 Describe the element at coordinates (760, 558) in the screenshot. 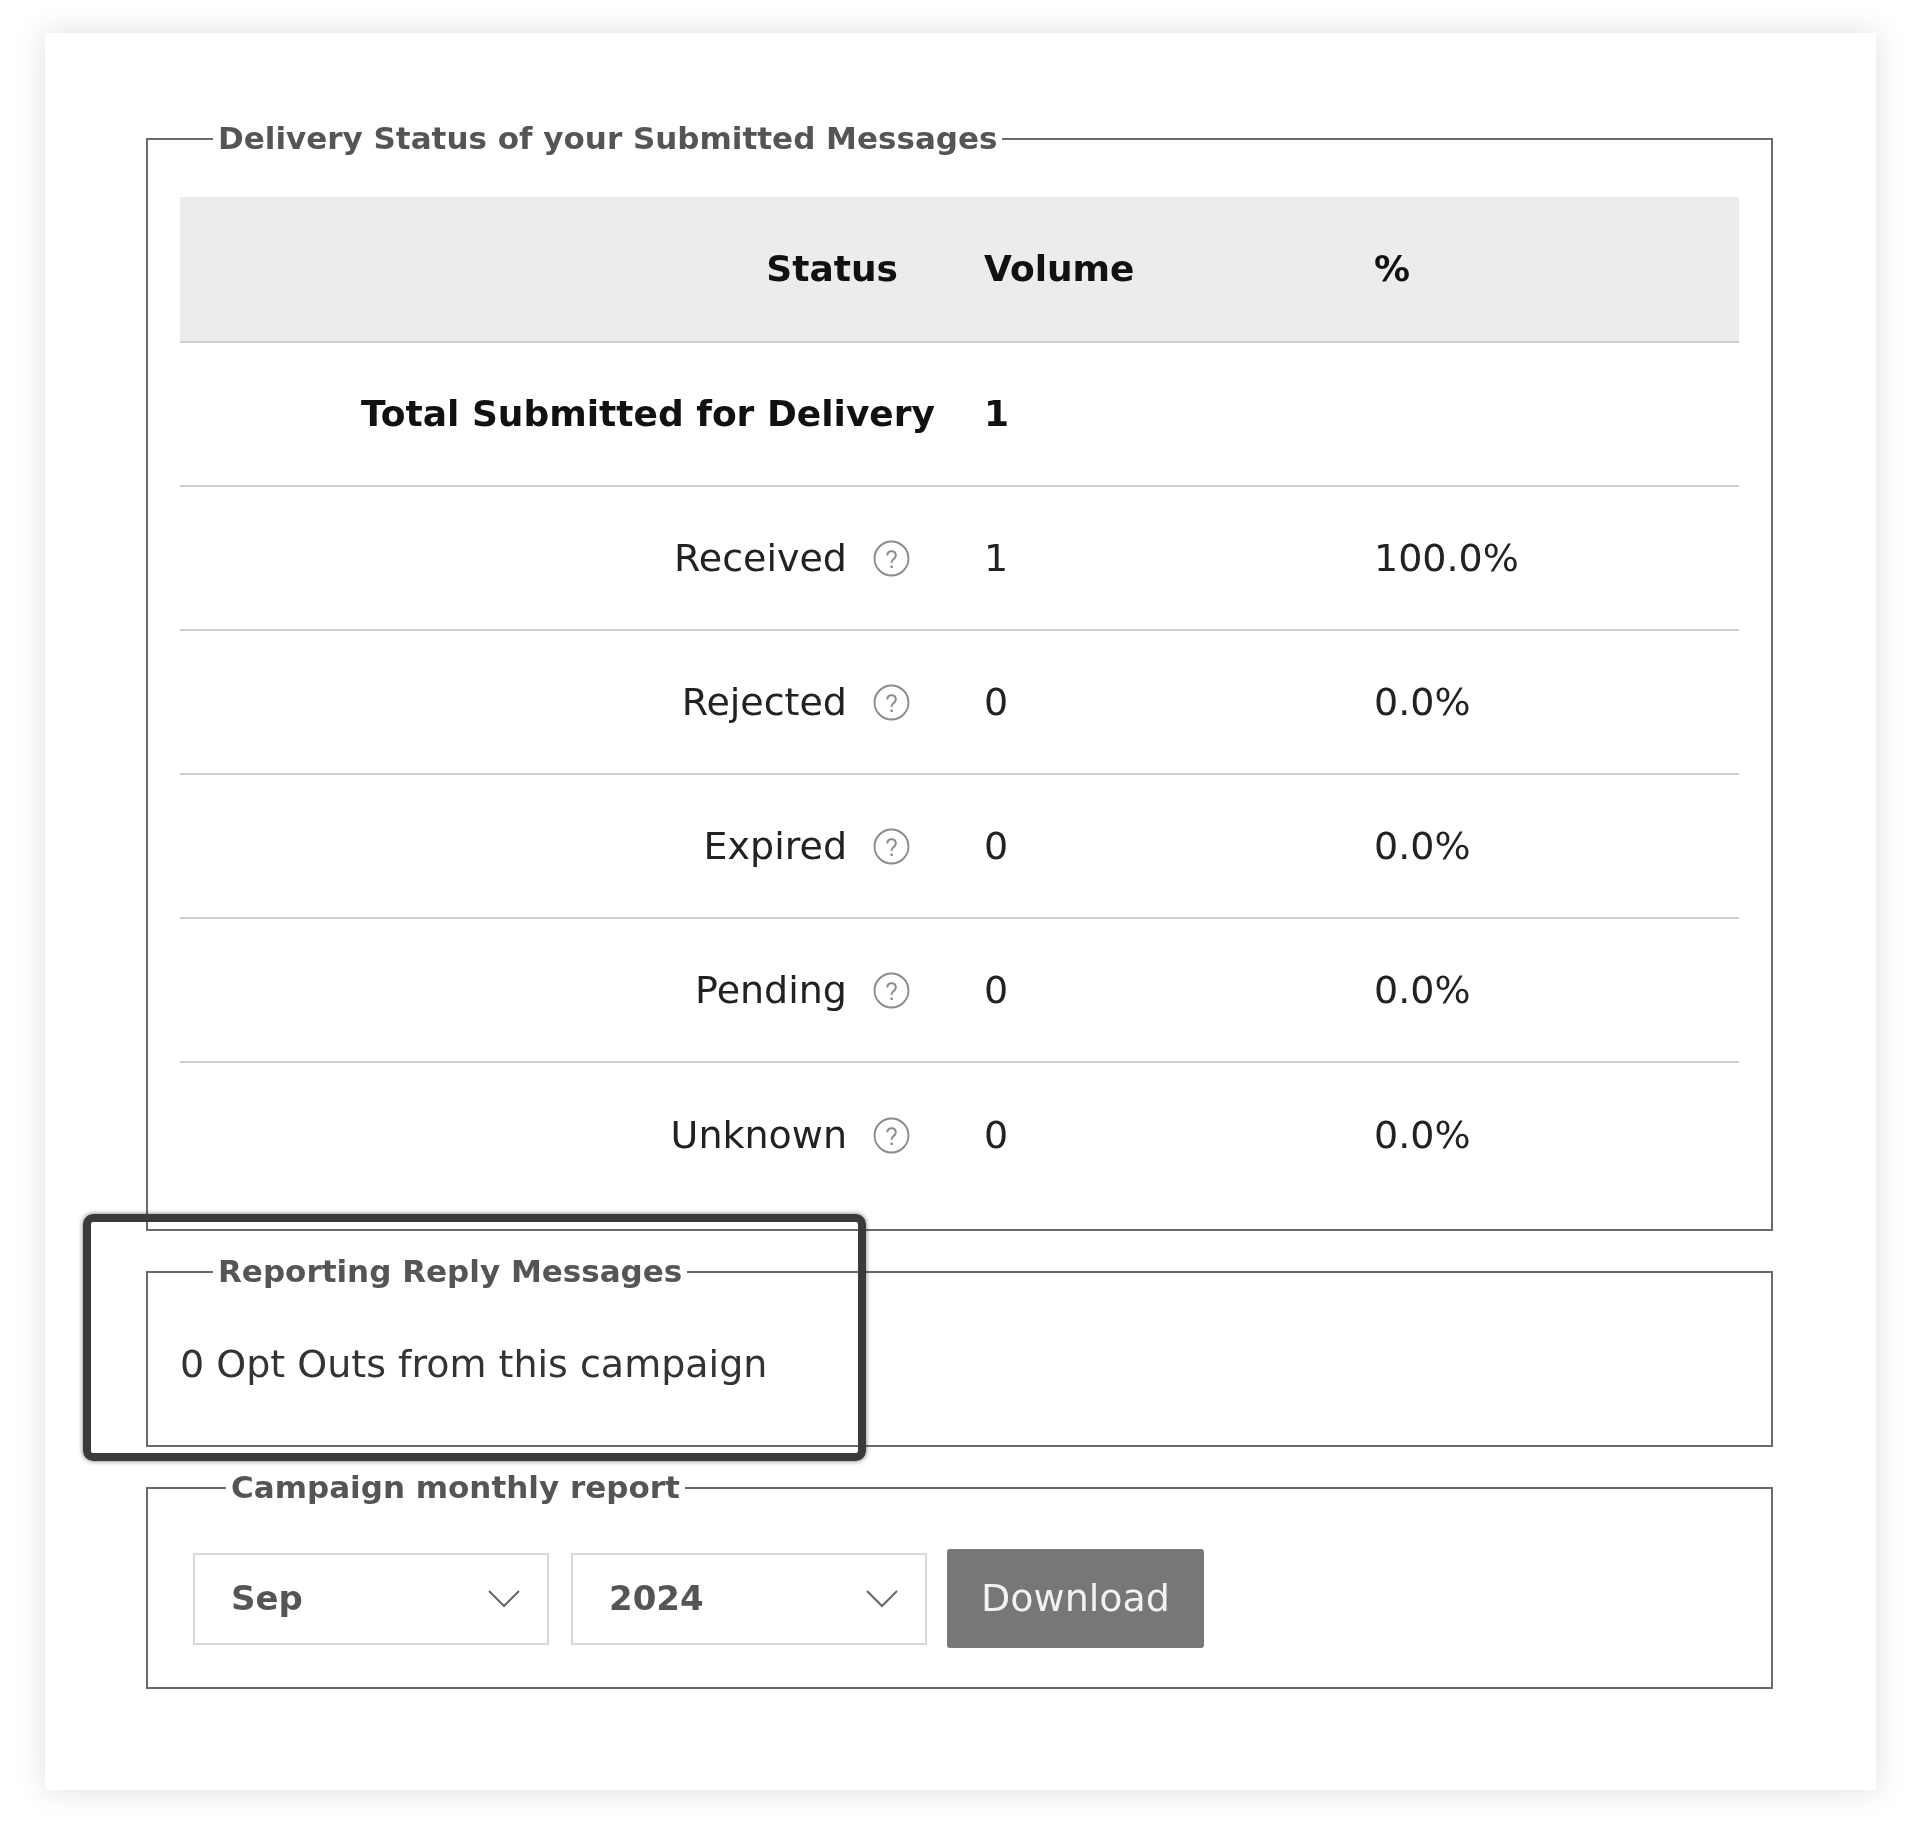

I see `status-label: Received` at that location.